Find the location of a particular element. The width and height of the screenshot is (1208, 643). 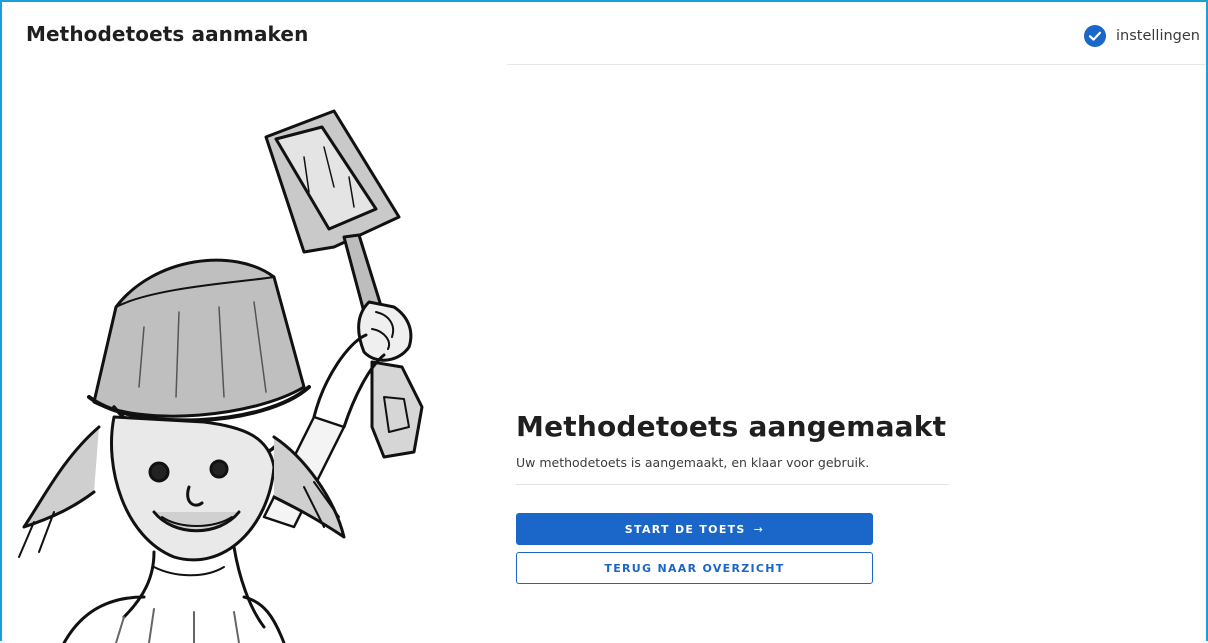

arrow-right-icon: → is located at coordinates (759, 529).